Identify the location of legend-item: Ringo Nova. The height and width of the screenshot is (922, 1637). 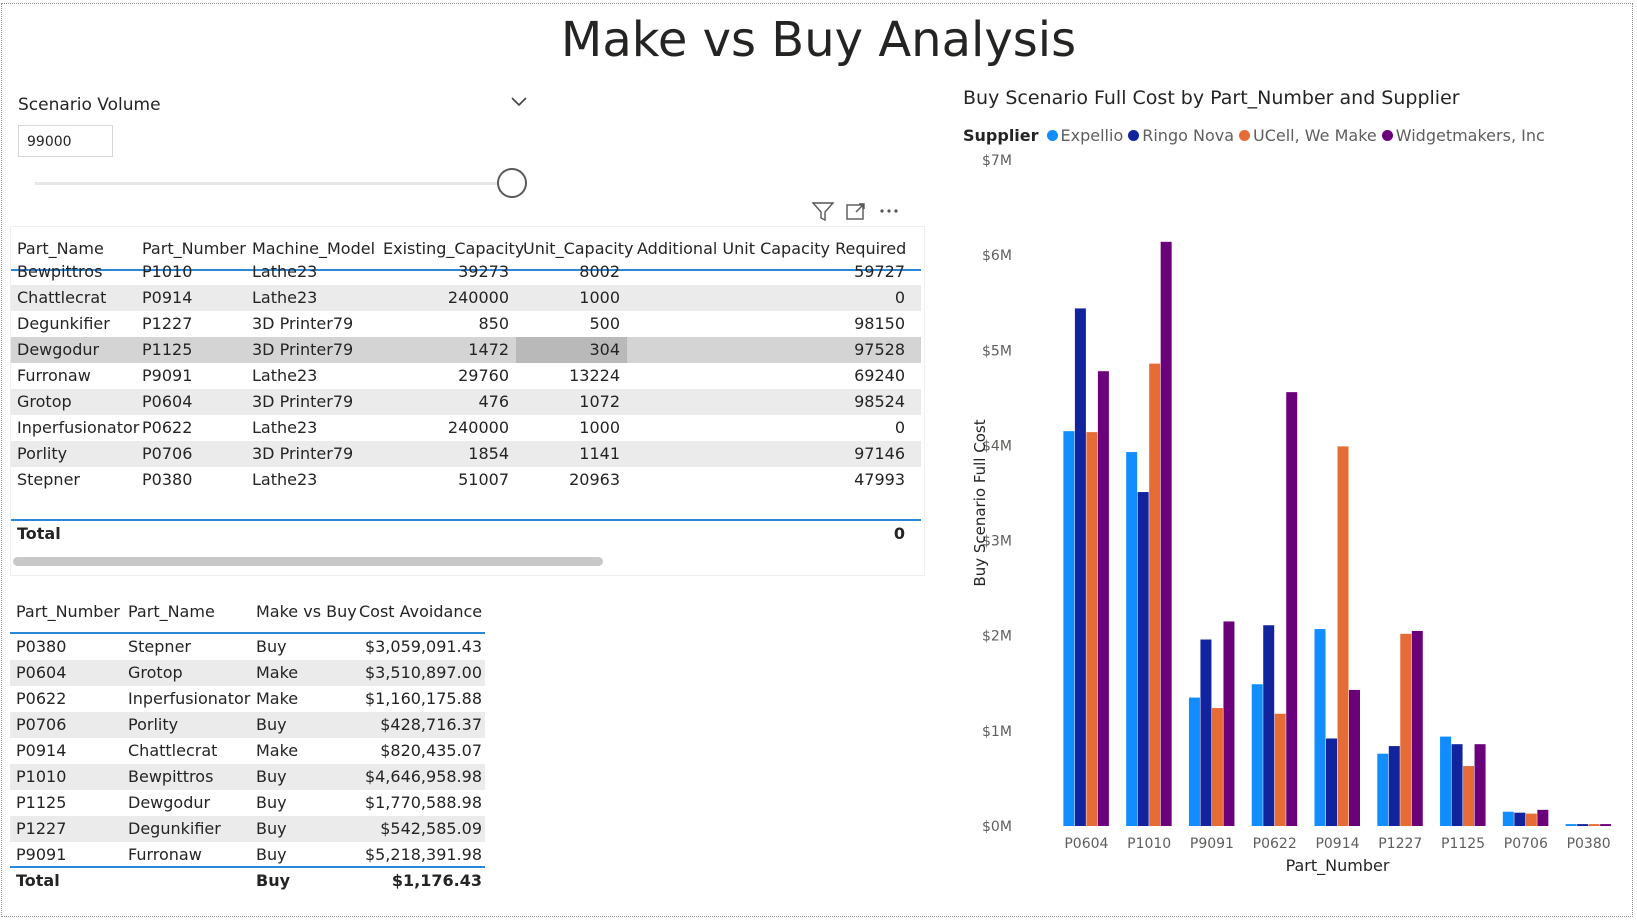
(1181, 135).